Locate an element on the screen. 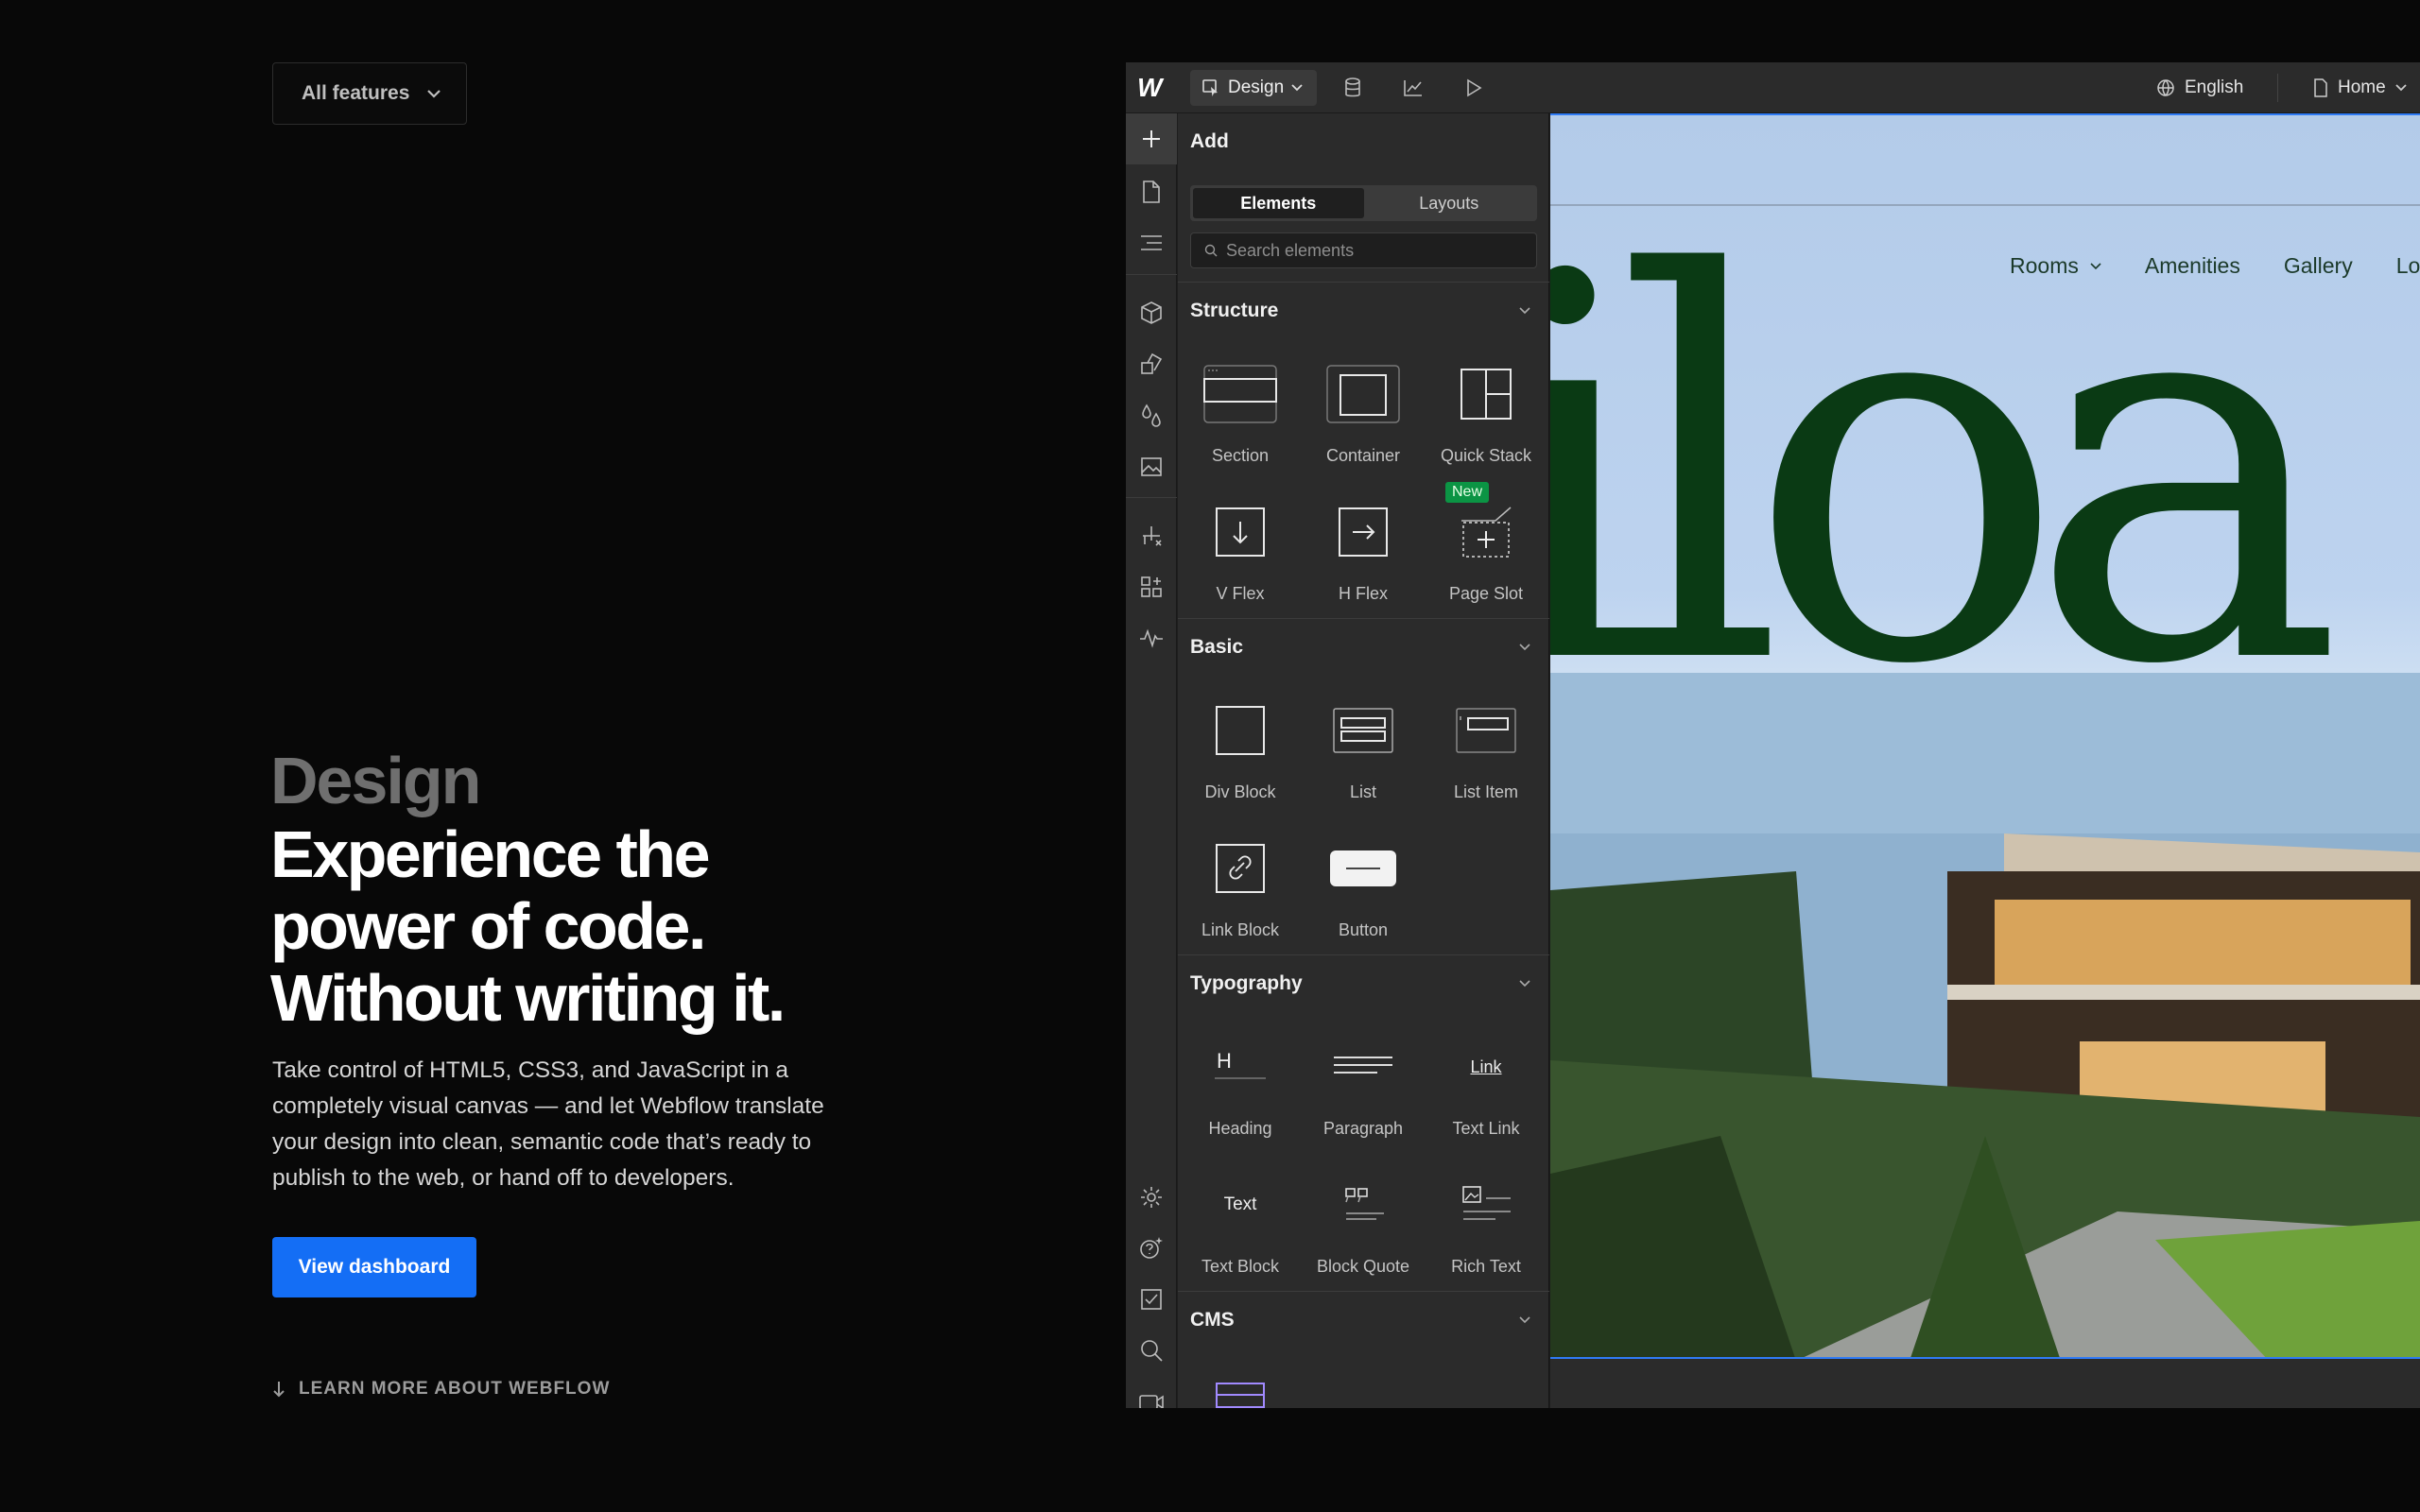 This screenshot has height=1512, width=2420. element-h-flex: H Flex is located at coordinates (1363, 544).